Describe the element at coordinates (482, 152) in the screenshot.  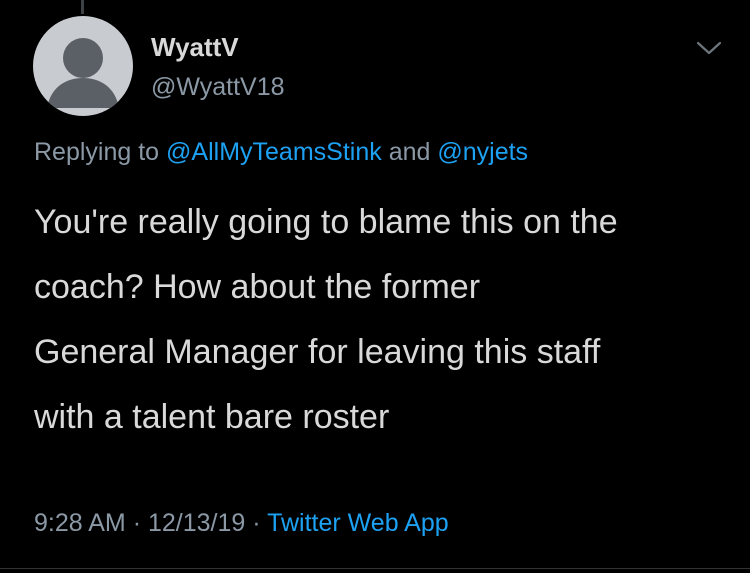
I see `mention-link-nyjets: @nyjets` at that location.